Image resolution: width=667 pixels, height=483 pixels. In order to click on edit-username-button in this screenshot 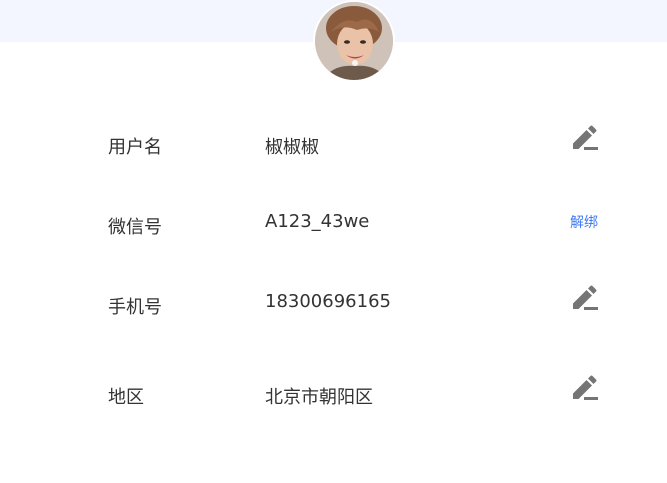, I will do `click(585, 138)`.